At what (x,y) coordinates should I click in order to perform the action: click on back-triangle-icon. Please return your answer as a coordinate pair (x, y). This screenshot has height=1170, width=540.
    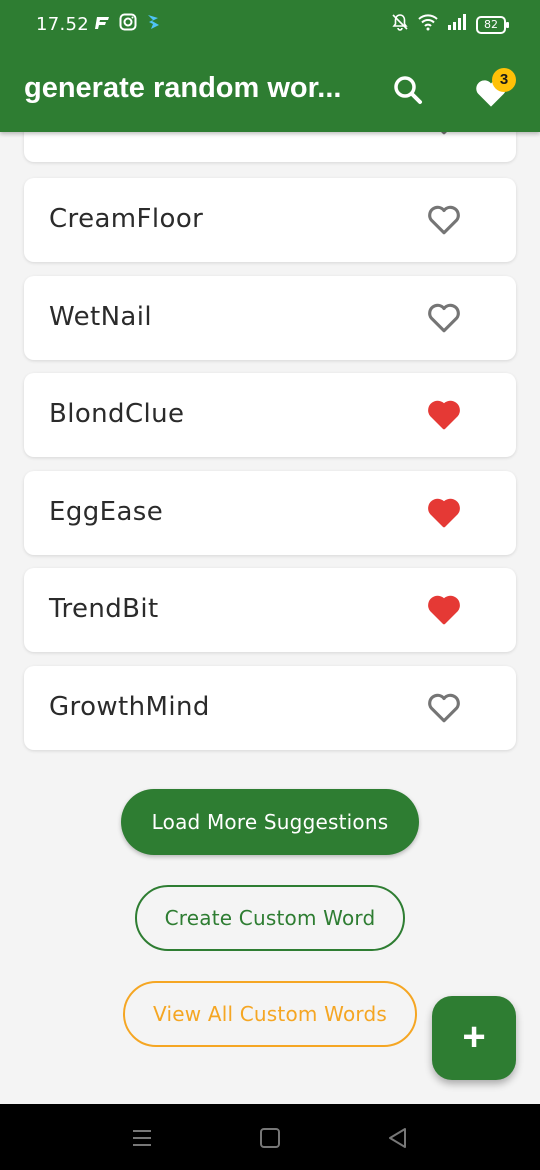
    Looking at the image, I should click on (397, 1138).